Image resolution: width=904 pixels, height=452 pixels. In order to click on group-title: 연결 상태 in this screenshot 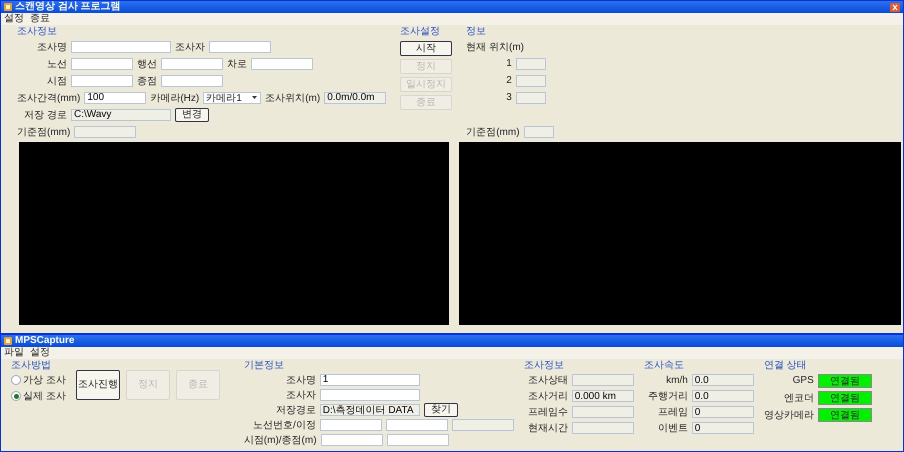, I will do `click(786, 365)`.